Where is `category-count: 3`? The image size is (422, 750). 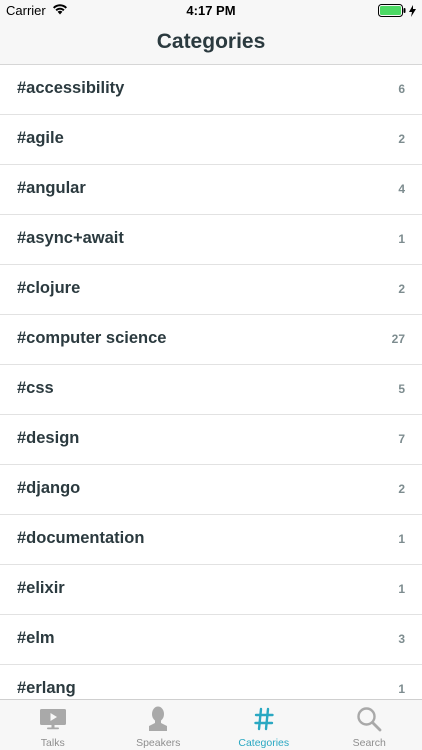 category-count: 3 is located at coordinates (401, 639).